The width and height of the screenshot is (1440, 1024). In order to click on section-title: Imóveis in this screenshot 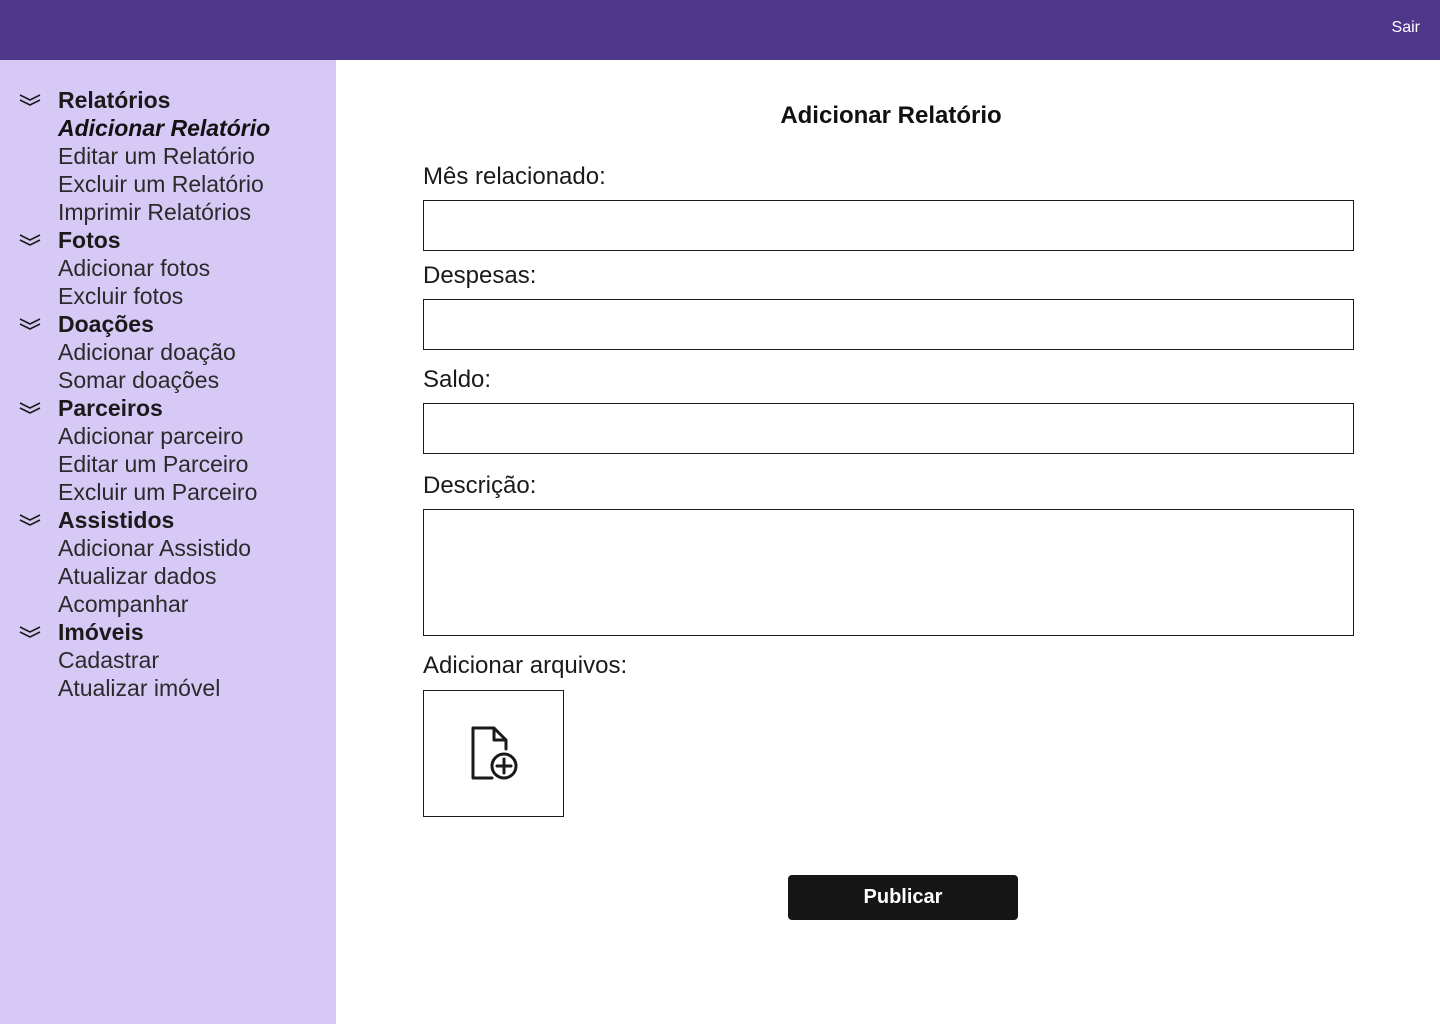, I will do `click(101, 632)`.